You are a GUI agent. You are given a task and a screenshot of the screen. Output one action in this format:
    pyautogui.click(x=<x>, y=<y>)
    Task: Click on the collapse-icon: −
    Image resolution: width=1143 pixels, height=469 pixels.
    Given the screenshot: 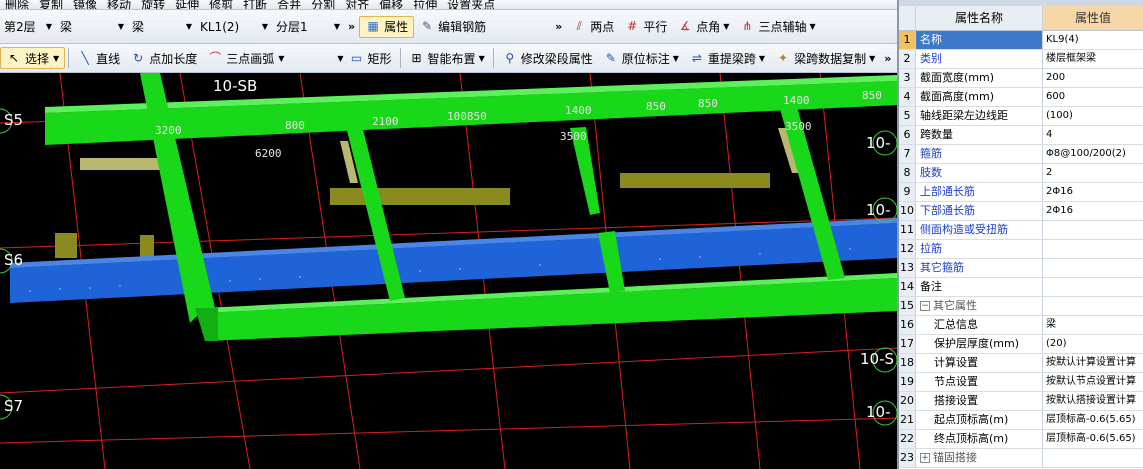 What is the action you would take?
    pyautogui.click(x=925, y=306)
    